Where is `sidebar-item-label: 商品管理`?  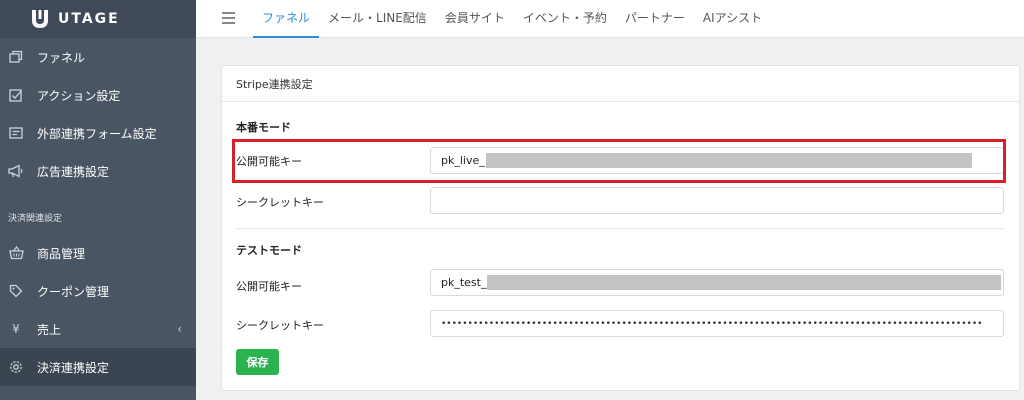
sidebar-item-label: 商品管理 is located at coordinates (61, 253).